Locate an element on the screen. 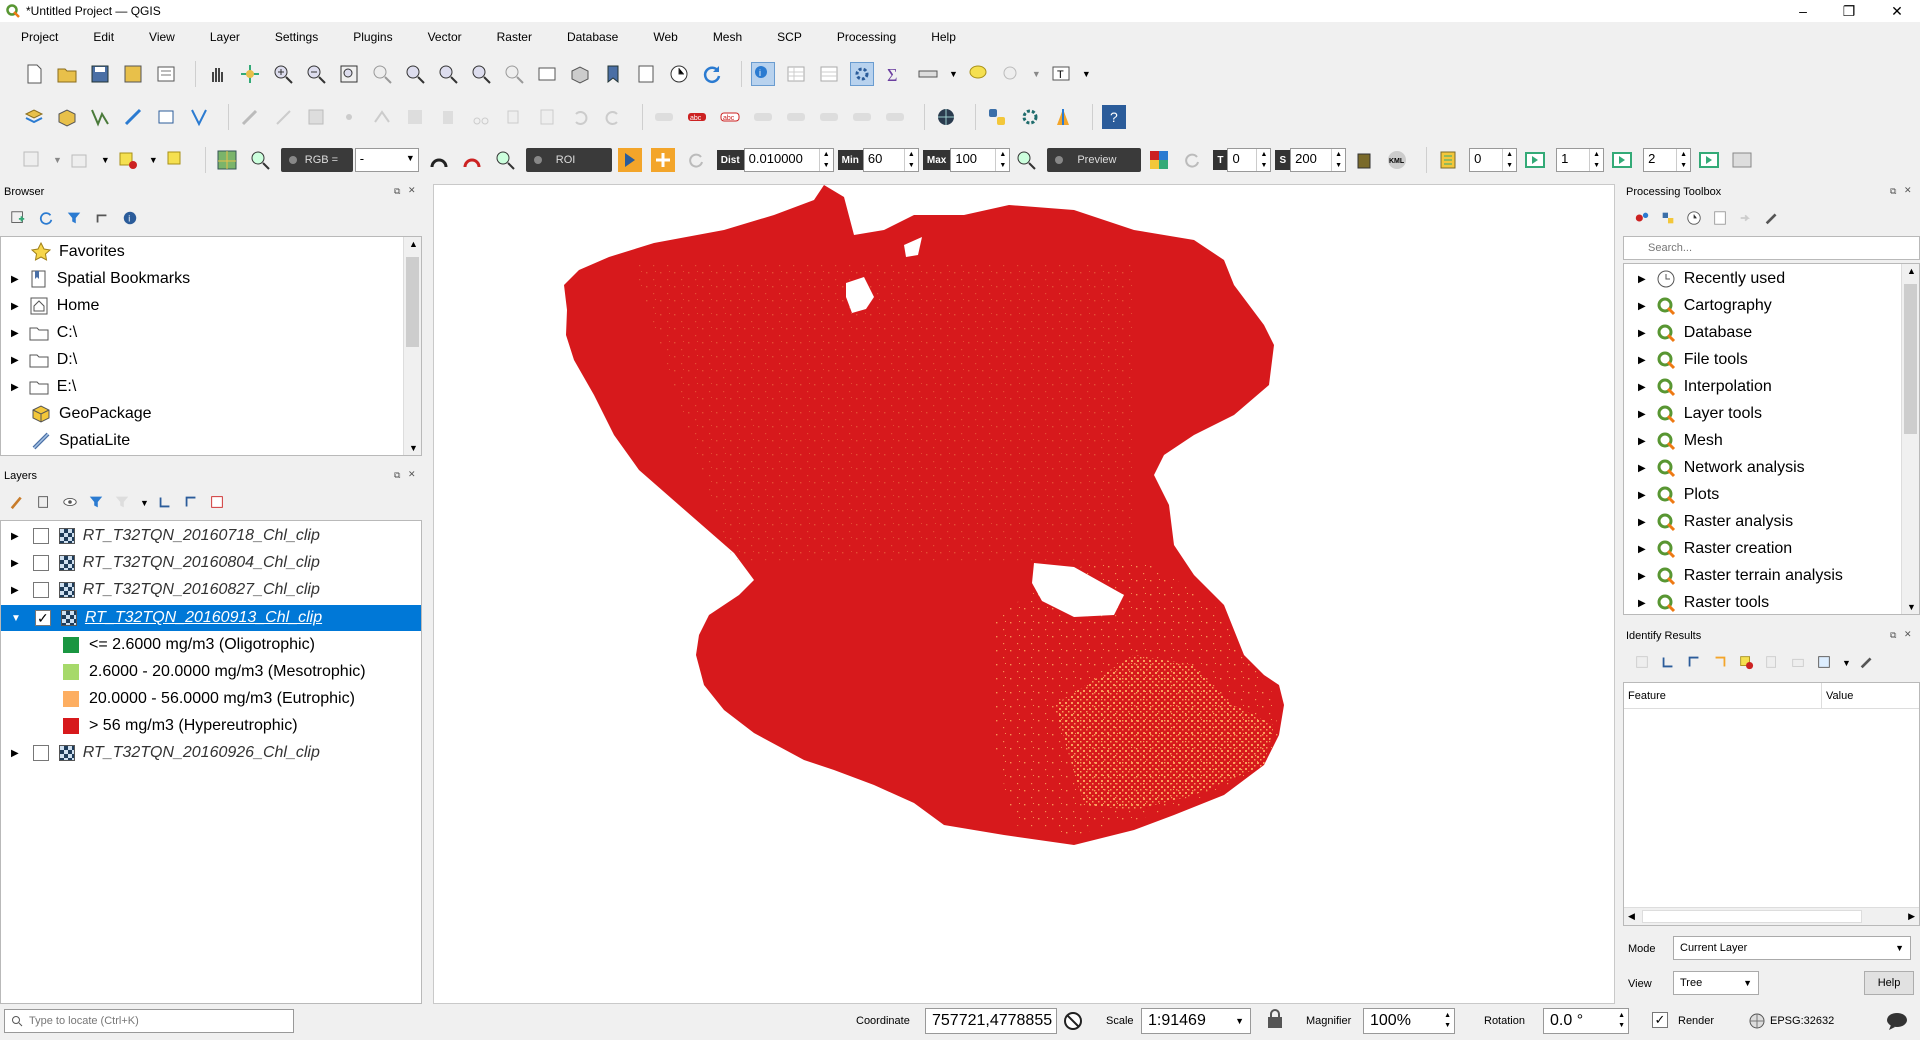 The height and width of the screenshot is (1040, 1920). band-spinbox-3: 2 ▲ ▼ is located at coordinates (1667, 160).